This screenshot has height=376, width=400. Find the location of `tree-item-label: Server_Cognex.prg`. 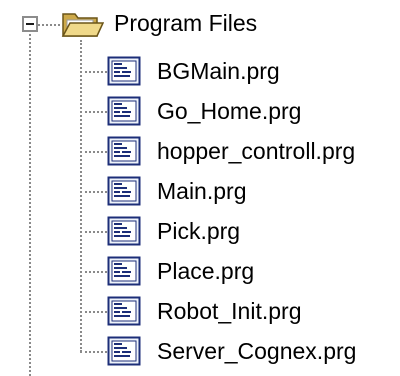

tree-item-label: Server_Cognex.prg is located at coordinates (257, 351).